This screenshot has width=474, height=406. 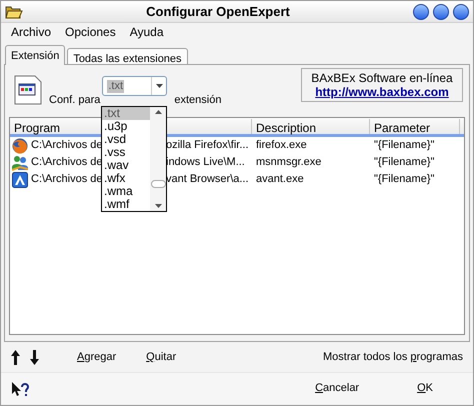 What do you see at coordinates (28, 90) in the screenshot?
I see `application-window-icon` at bounding box center [28, 90].